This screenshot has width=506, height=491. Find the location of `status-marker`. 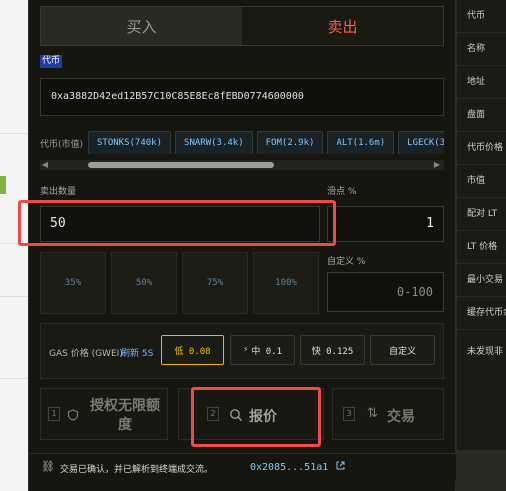

status-marker is located at coordinates (3, 185).